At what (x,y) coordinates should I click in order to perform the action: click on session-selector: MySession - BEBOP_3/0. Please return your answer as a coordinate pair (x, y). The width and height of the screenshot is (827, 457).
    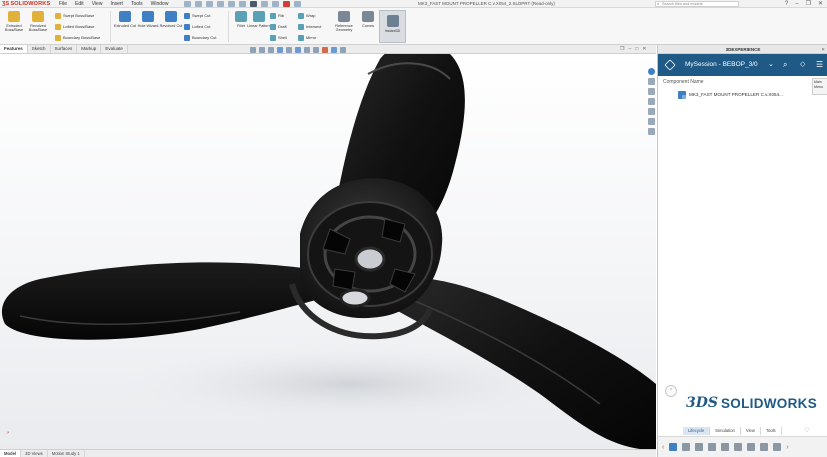
    Looking at the image, I should click on (721, 65).